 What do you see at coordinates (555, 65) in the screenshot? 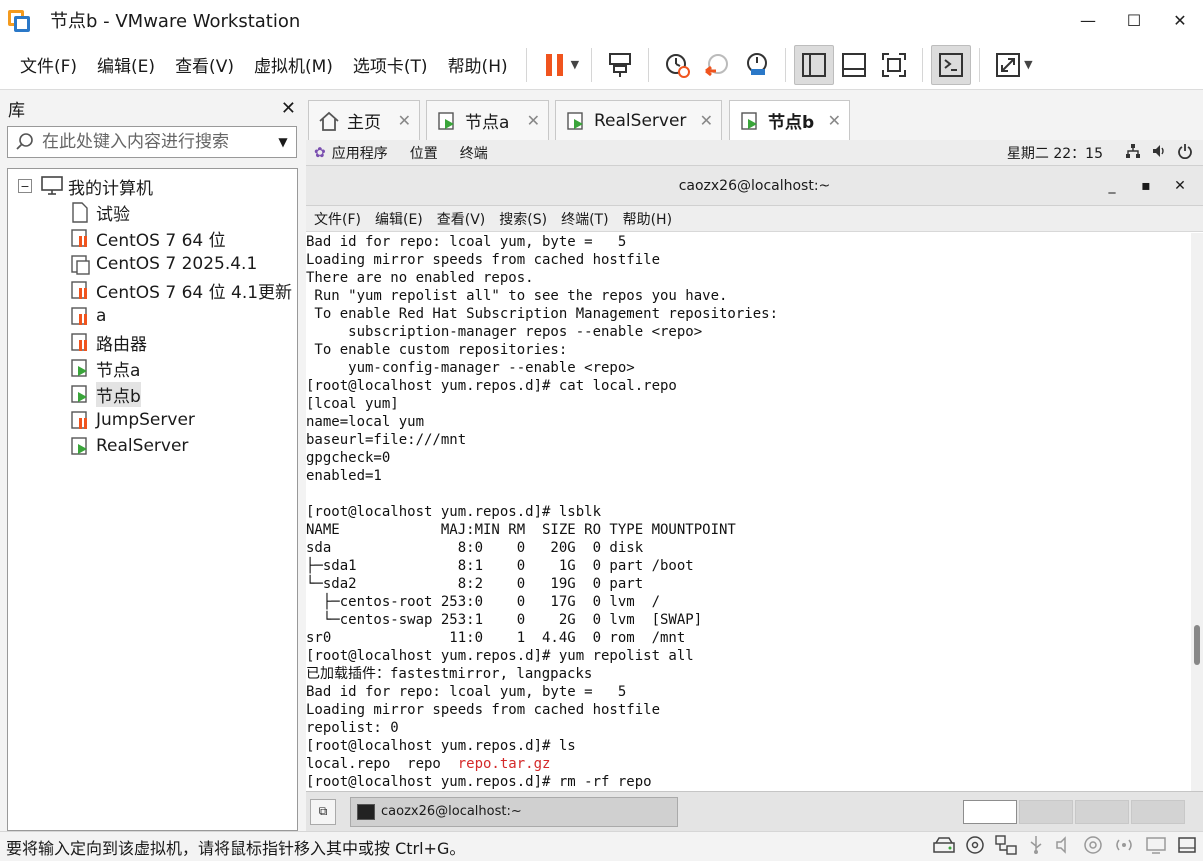
I see `pause-button` at bounding box center [555, 65].